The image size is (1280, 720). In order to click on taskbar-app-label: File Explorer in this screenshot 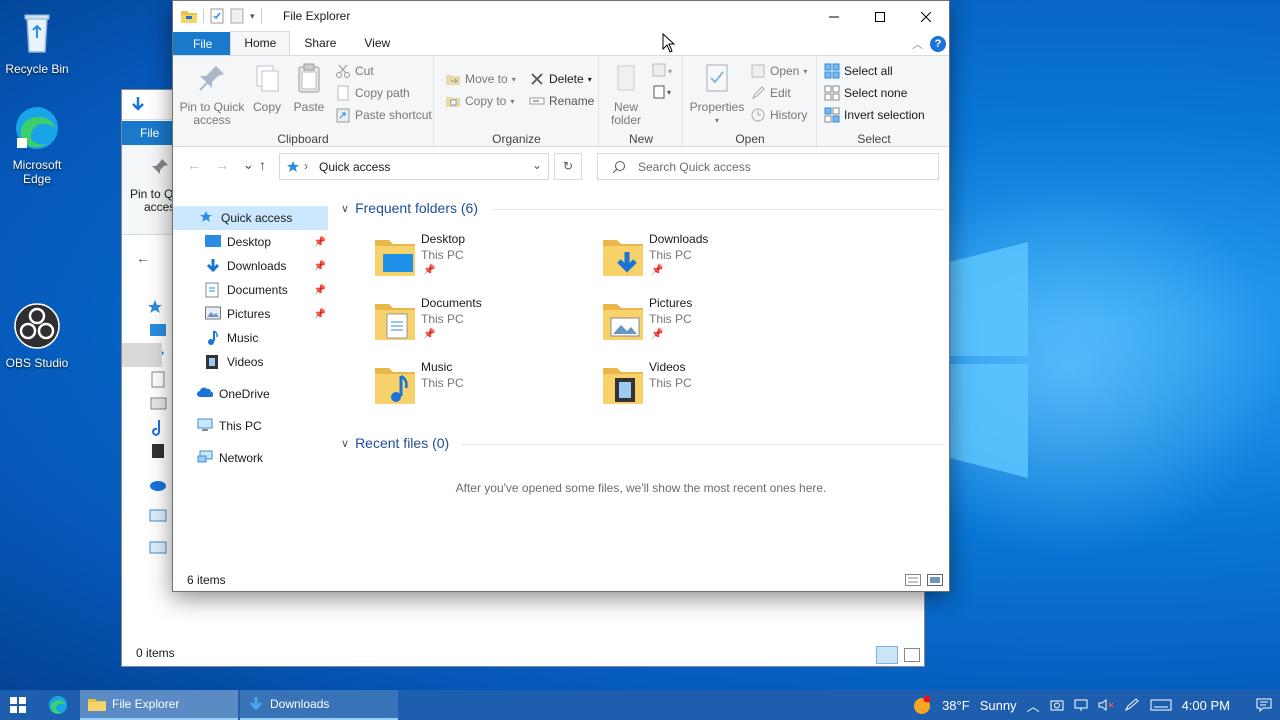, I will do `click(146, 704)`.